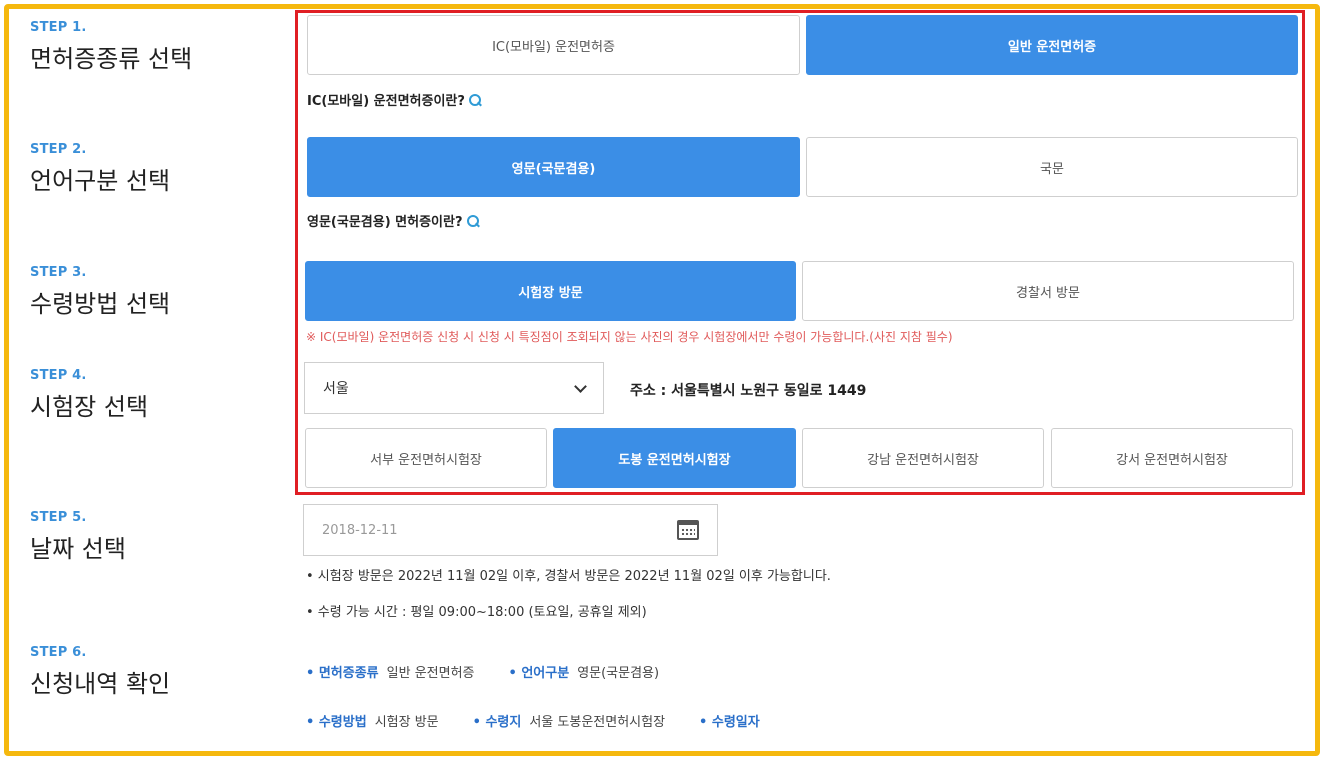 This screenshot has height=762, width=1328. I want to click on english-license-info-link: 영문(국문겸용) 면허증이란?, so click(393, 220).